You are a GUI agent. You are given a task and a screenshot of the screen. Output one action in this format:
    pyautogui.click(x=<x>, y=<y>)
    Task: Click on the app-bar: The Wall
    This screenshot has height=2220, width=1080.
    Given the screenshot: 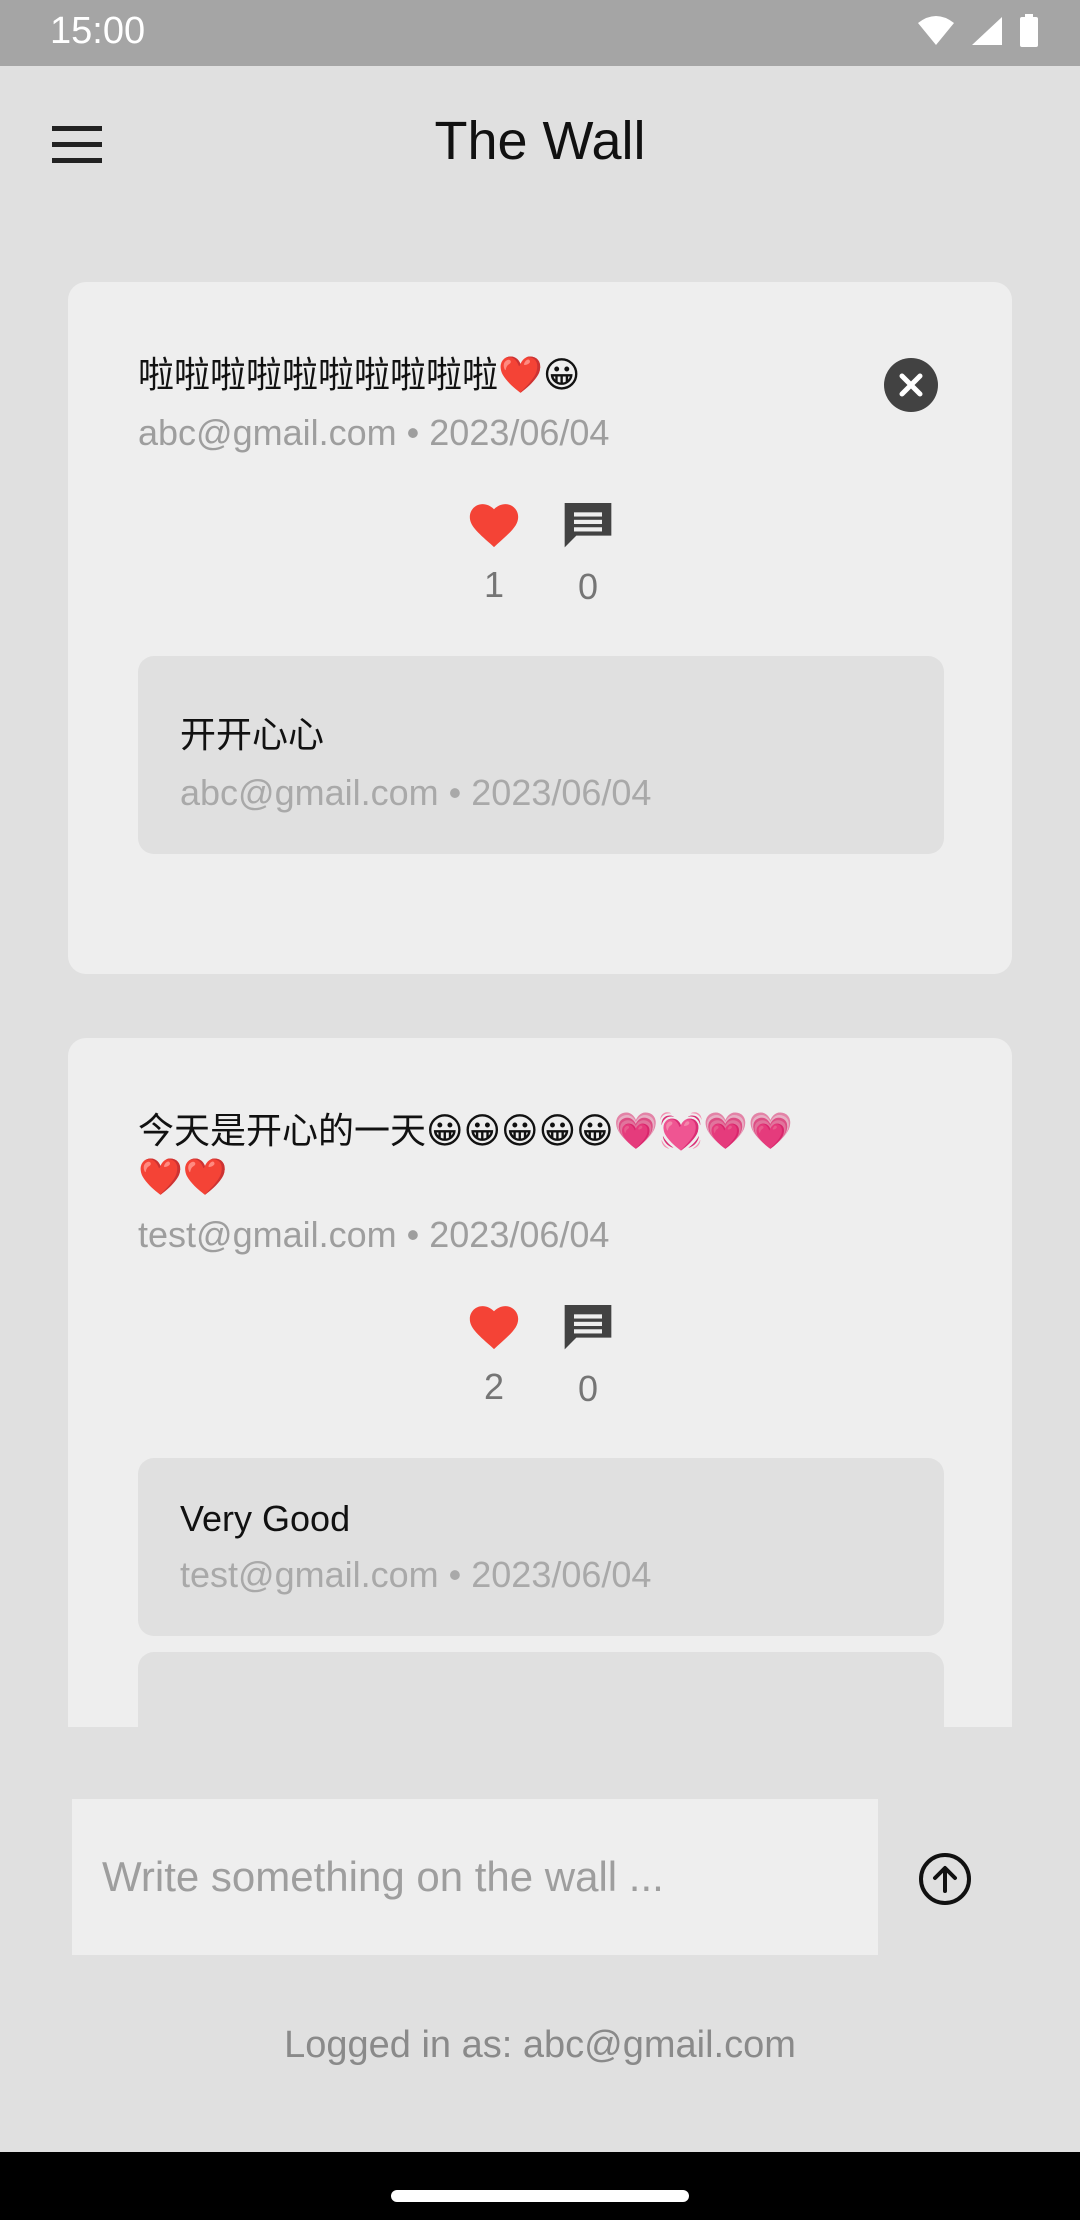 What is the action you would take?
    pyautogui.click(x=540, y=144)
    